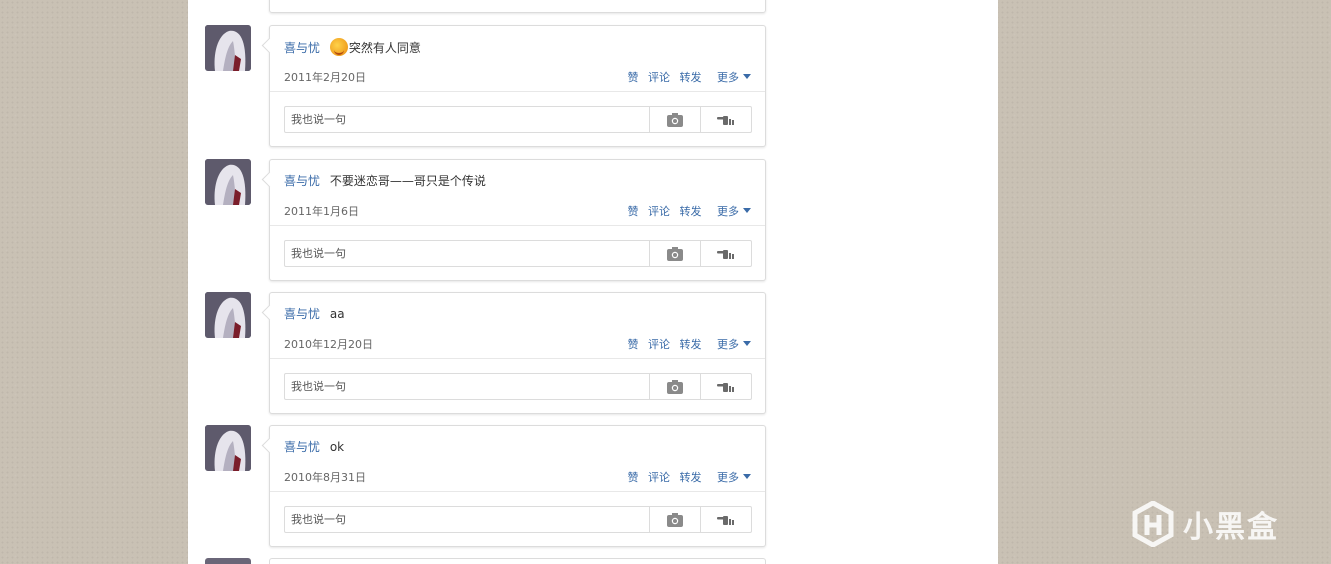 This screenshot has height=564, width=1331. I want to click on watermark-text: 小黑盒, so click(1231, 527).